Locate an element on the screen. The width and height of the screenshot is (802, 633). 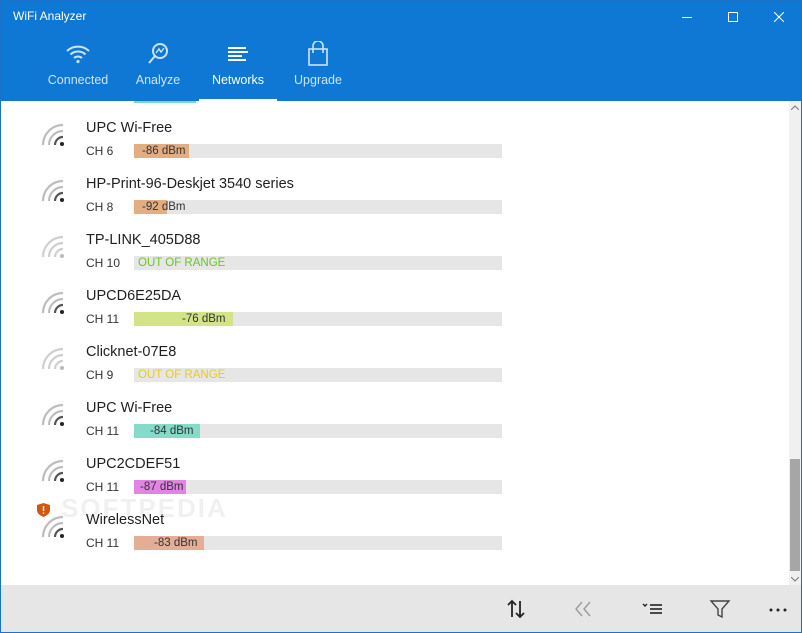
sort-button is located at coordinates (516, 608).